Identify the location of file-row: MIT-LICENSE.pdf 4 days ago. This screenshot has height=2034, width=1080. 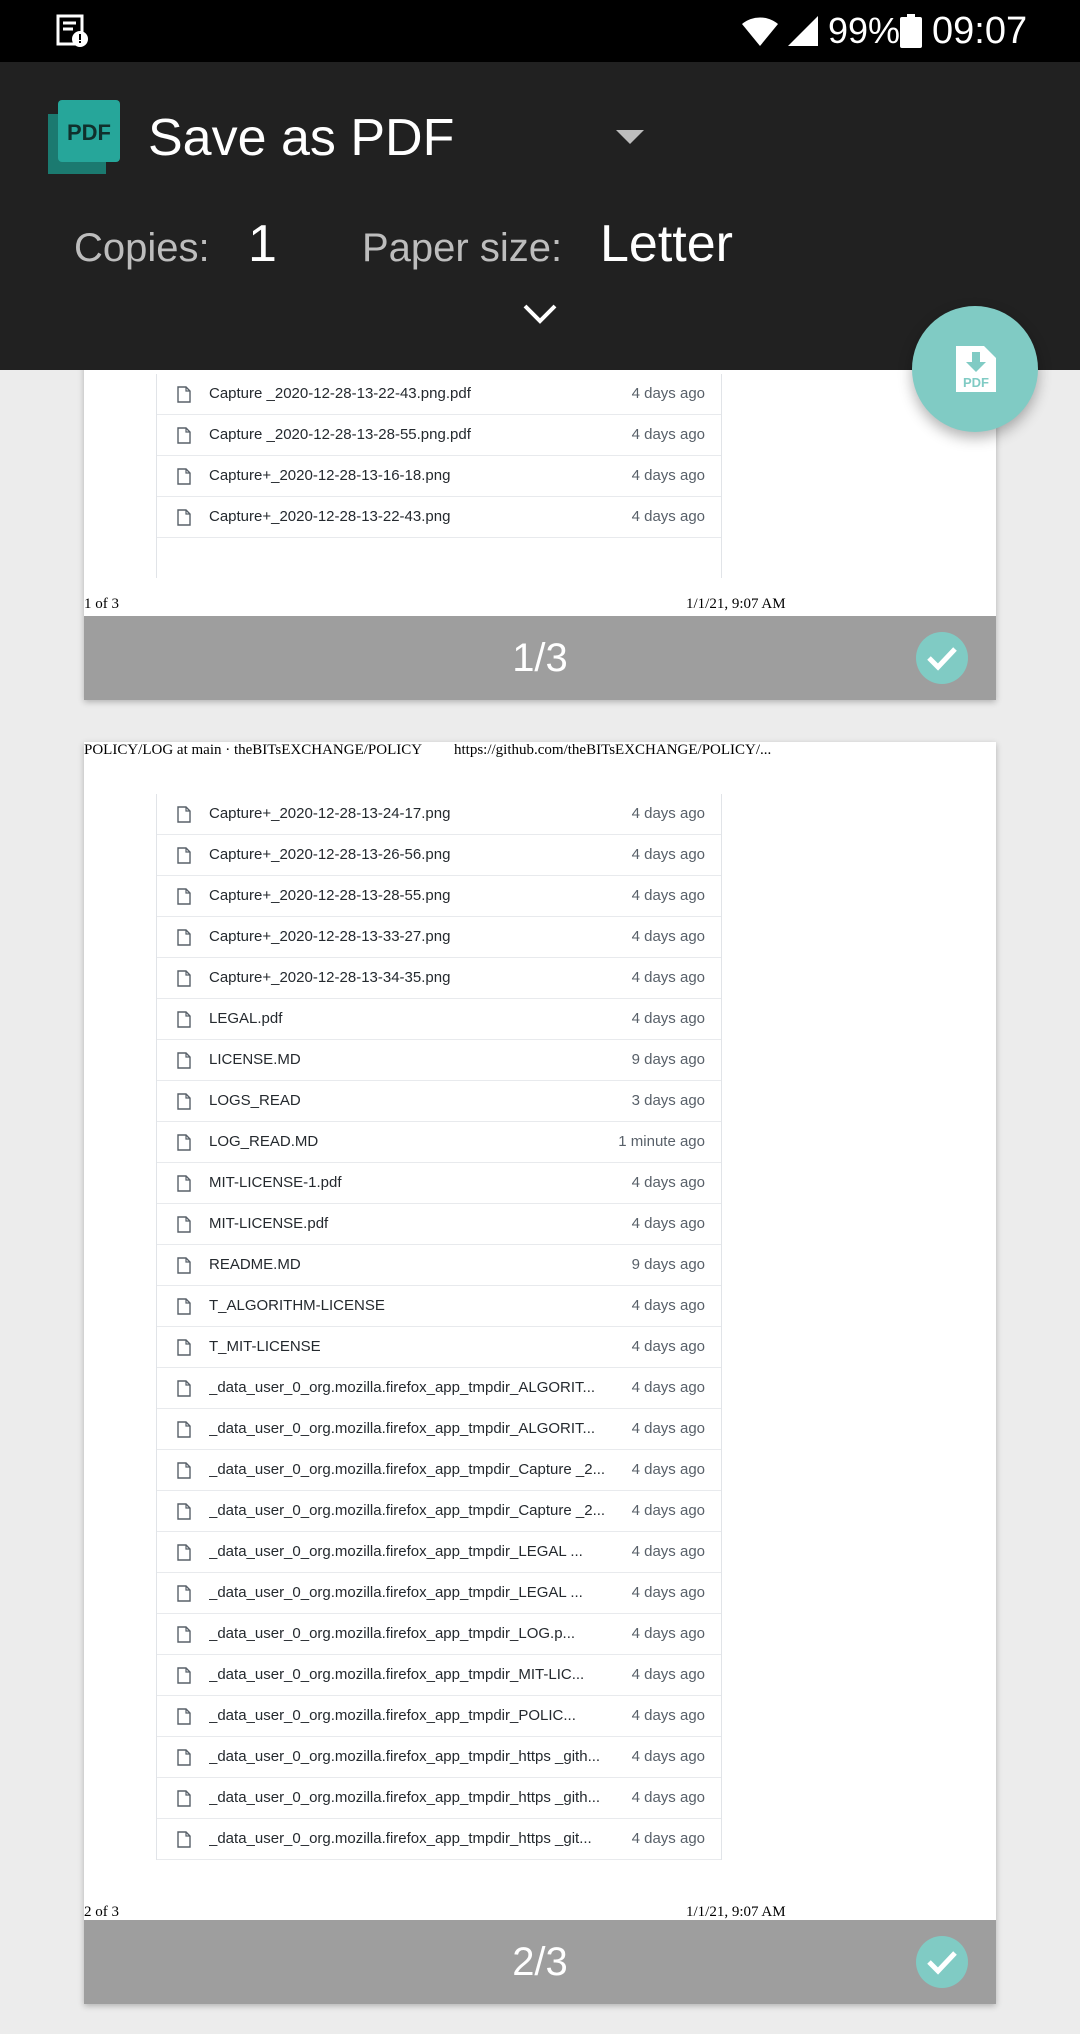
(439, 1224).